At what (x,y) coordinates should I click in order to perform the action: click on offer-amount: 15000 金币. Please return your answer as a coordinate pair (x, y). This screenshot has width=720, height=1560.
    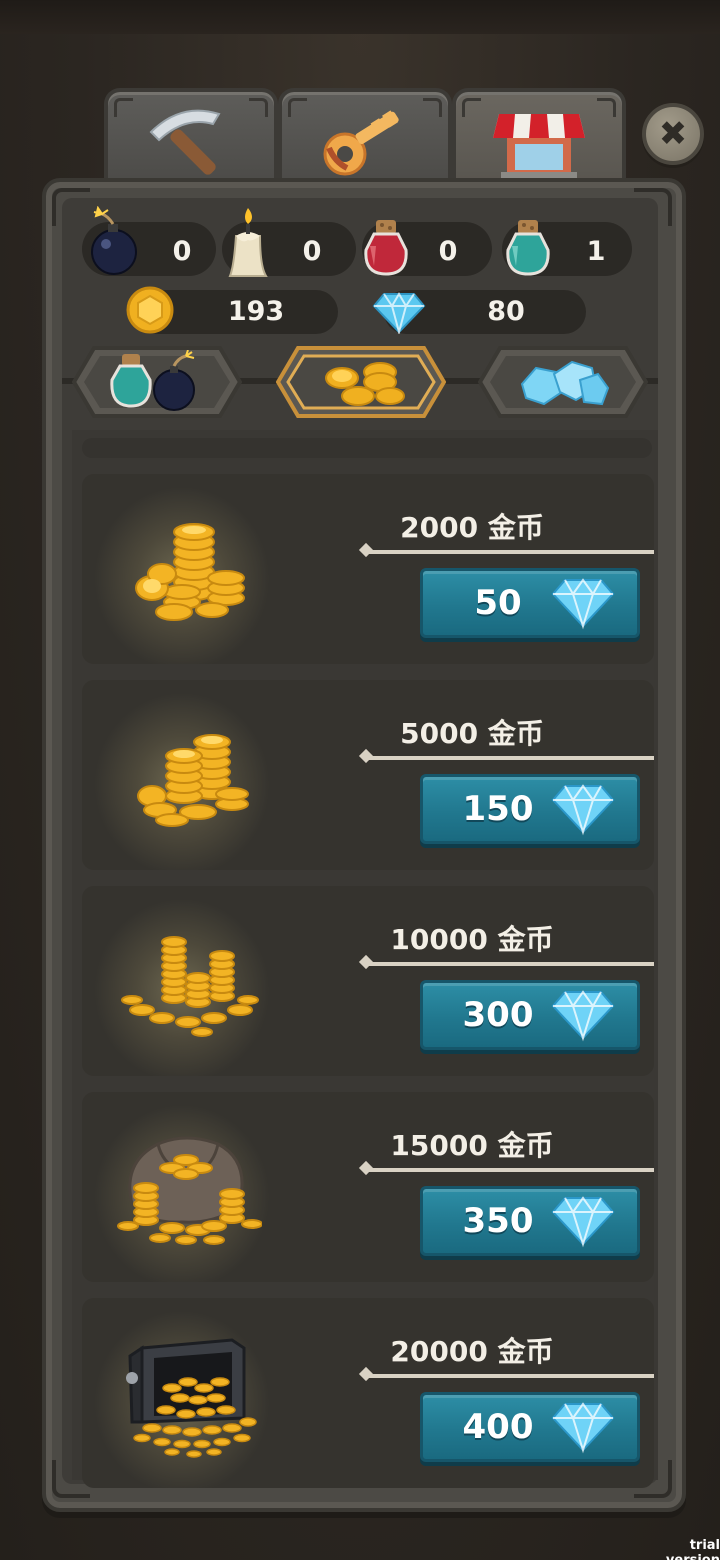
    Looking at the image, I should click on (472, 1145).